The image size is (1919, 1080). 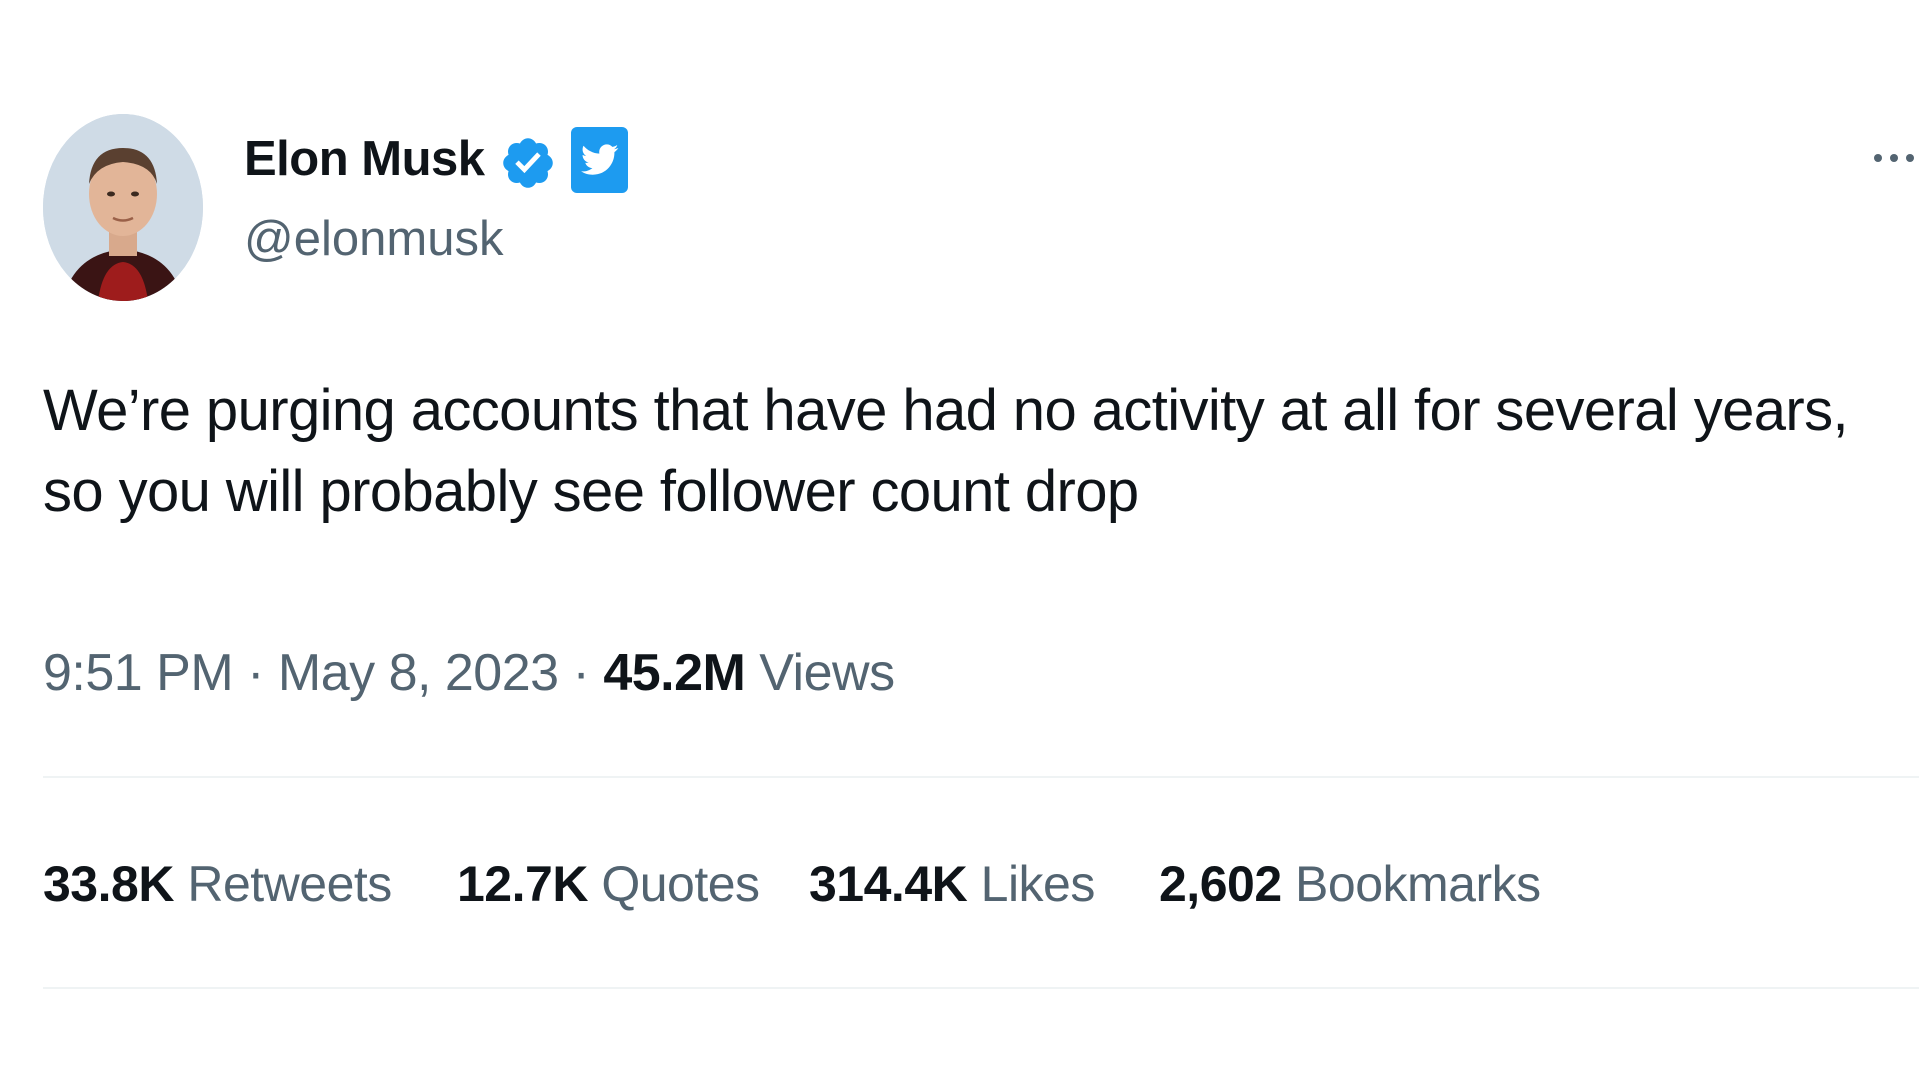 I want to click on tweet-time: 9:51 PM, so click(x=138, y=673).